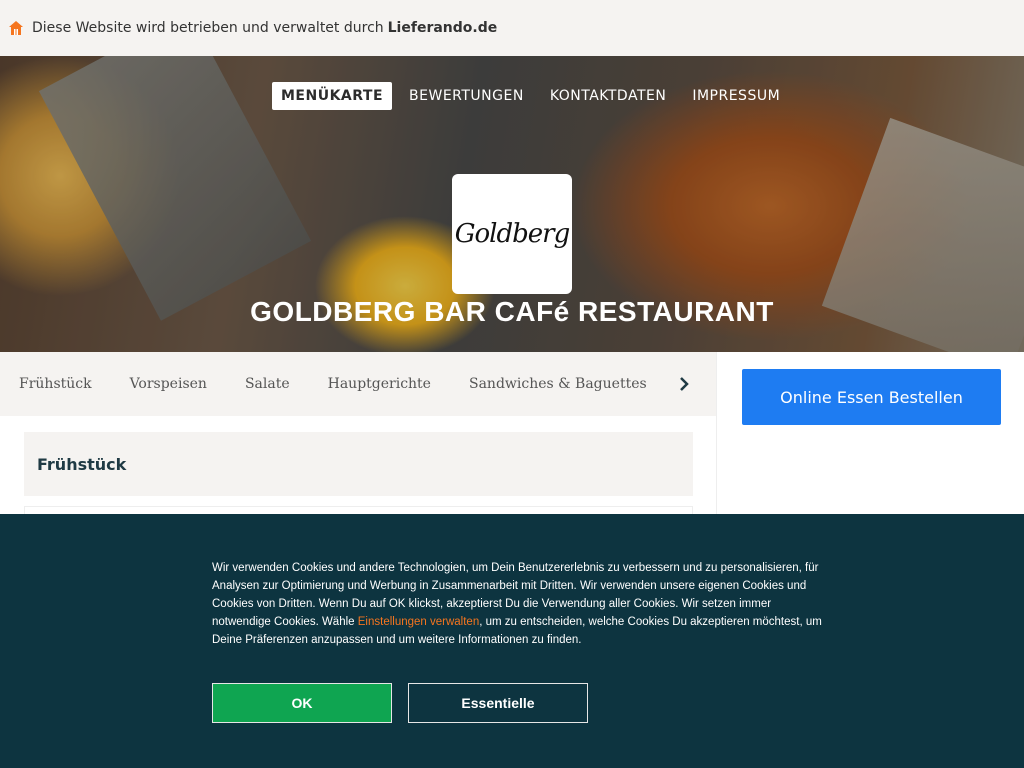 Image resolution: width=1024 pixels, height=768 pixels. I want to click on logo-lettering: Goldberg, so click(512, 234).